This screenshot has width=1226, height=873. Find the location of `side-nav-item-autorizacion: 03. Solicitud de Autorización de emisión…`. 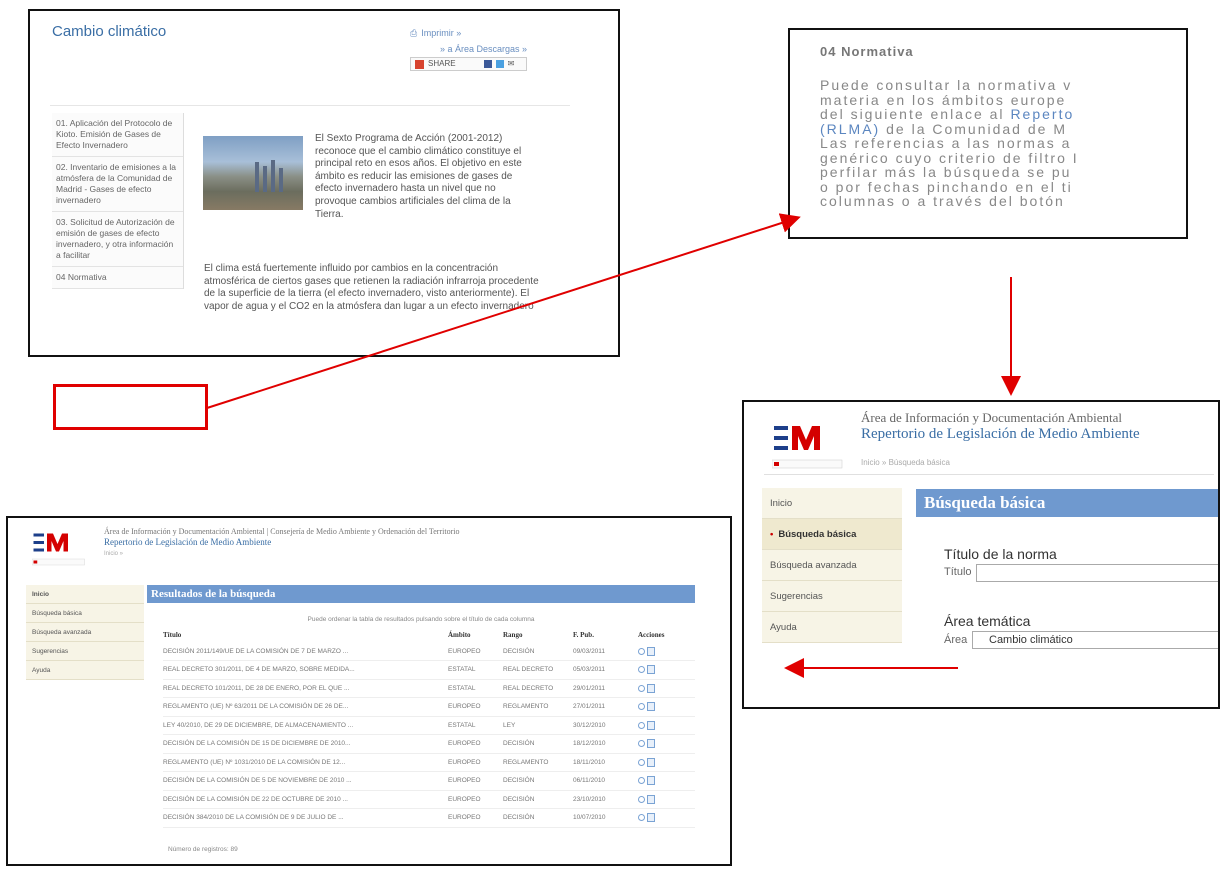

side-nav-item-autorizacion: 03. Solicitud de Autorización de emisión… is located at coordinates (117, 239).